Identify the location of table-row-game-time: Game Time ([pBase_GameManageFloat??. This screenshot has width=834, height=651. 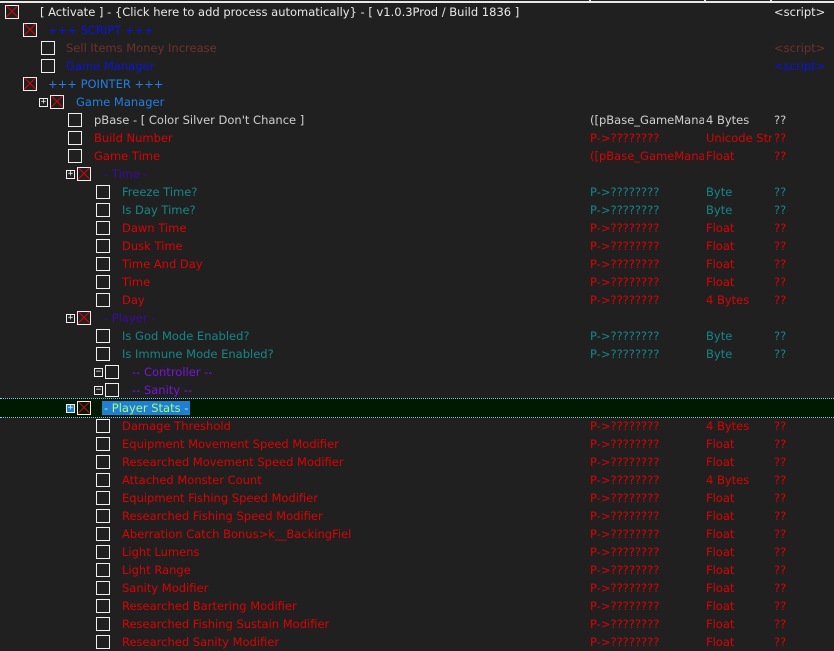
(417, 156).